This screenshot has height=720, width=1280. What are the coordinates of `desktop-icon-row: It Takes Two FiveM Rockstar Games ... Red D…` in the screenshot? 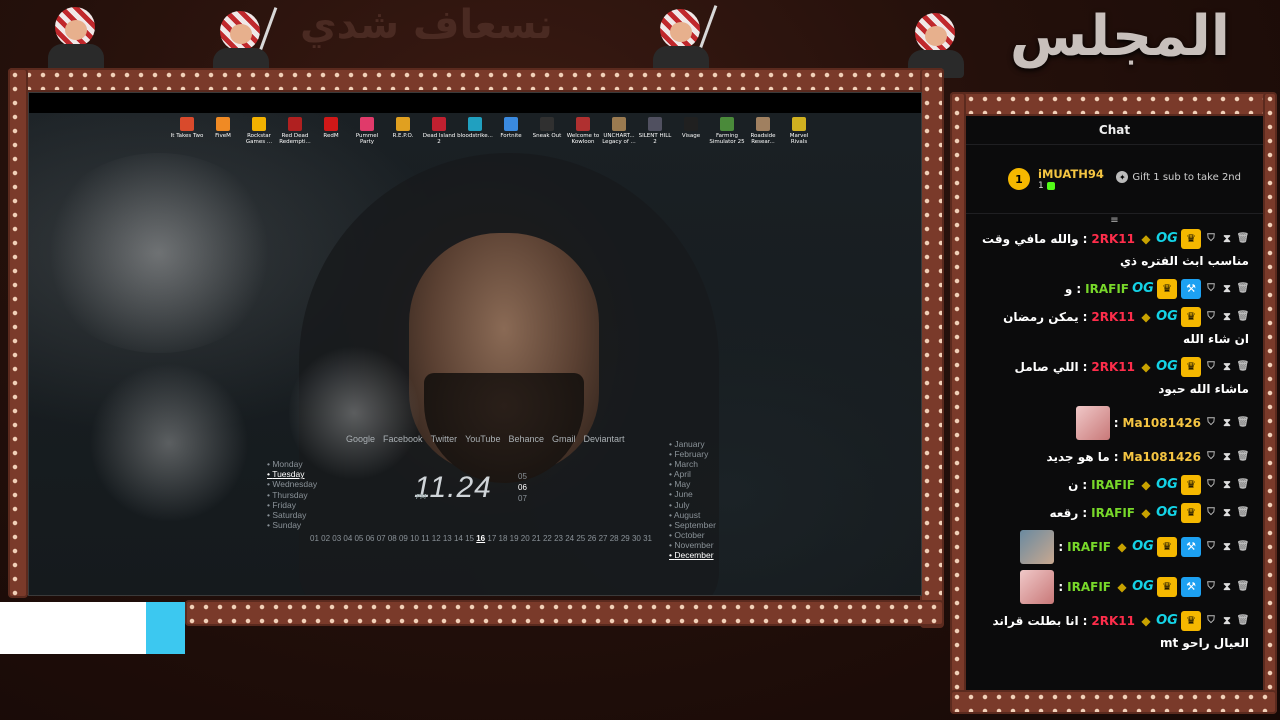 It's located at (493, 131).